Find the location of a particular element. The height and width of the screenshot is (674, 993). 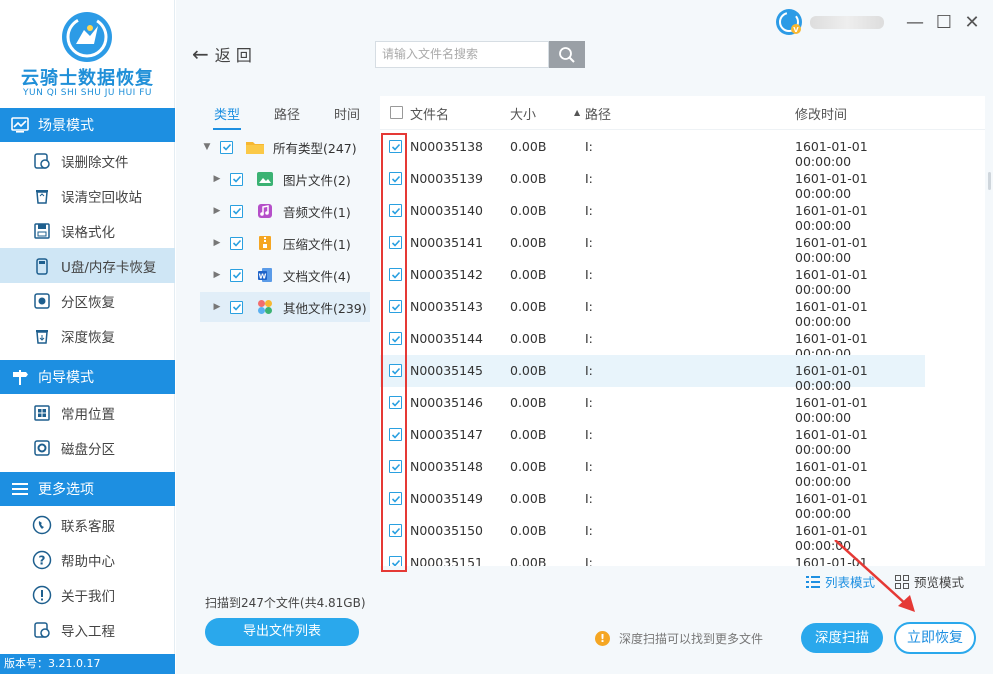

col-header-path: 路径 is located at coordinates (598, 113).